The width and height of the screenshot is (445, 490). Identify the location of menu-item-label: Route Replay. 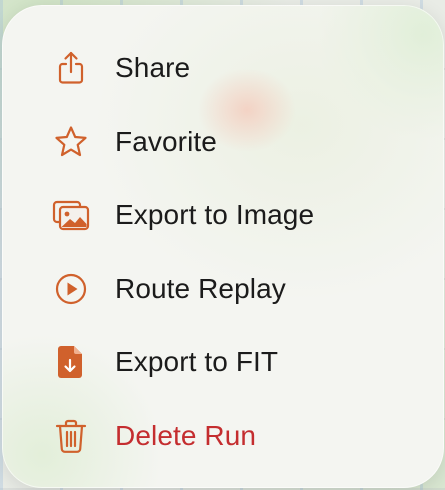
(200, 288).